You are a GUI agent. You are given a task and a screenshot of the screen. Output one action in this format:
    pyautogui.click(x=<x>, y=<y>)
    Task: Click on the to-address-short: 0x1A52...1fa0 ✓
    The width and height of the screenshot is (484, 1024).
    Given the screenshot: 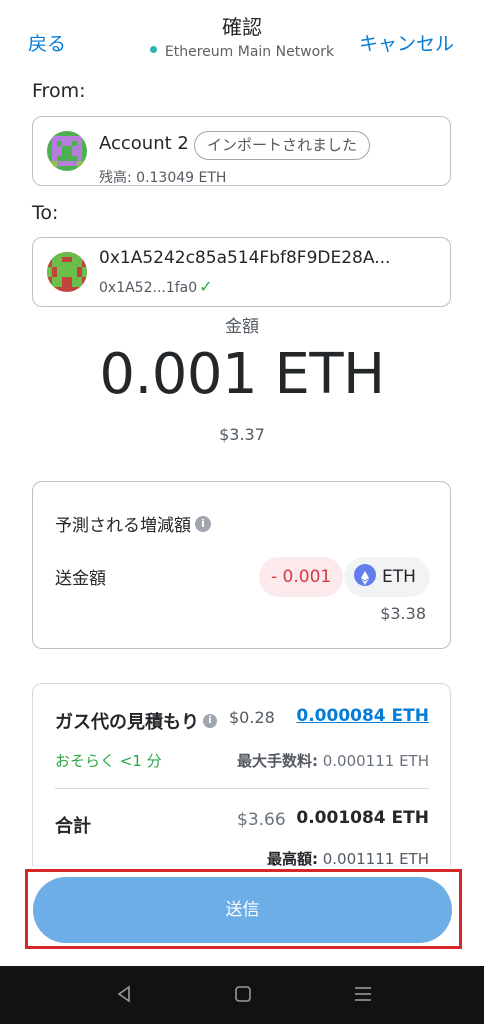 What is the action you would take?
    pyautogui.click(x=156, y=286)
    